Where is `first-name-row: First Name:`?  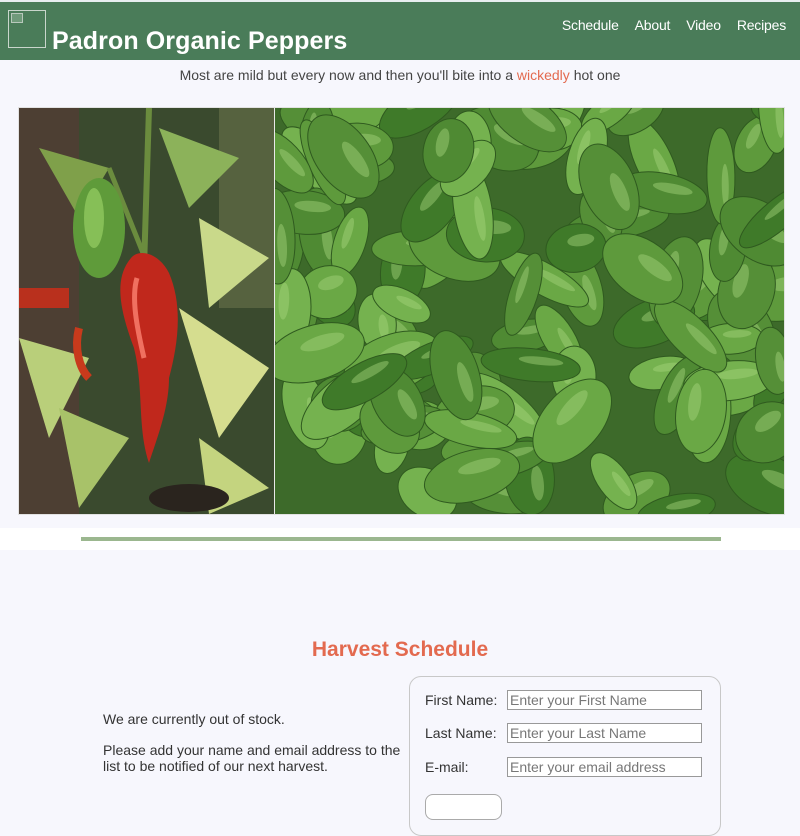 first-name-row: First Name: is located at coordinates (563, 700).